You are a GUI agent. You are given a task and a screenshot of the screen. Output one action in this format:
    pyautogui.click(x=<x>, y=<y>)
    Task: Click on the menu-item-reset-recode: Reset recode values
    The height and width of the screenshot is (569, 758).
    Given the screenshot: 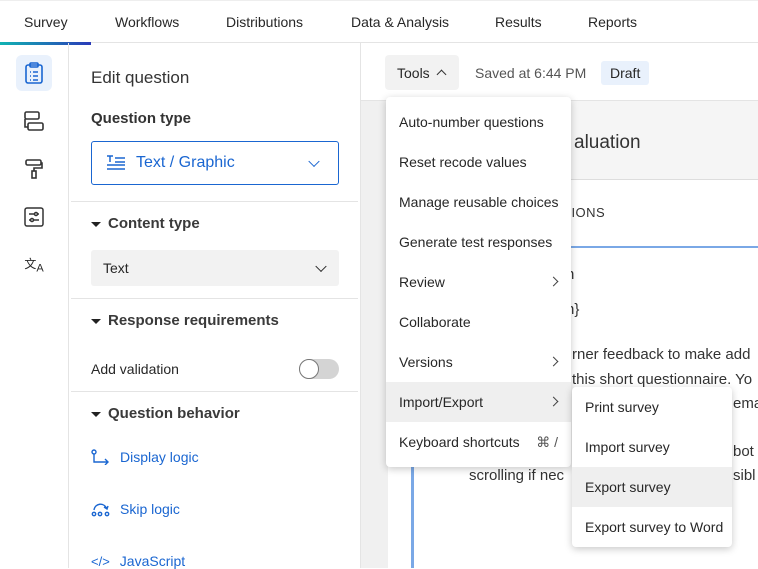 What is the action you would take?
    pyautogui.click(x=478, y=162)
    